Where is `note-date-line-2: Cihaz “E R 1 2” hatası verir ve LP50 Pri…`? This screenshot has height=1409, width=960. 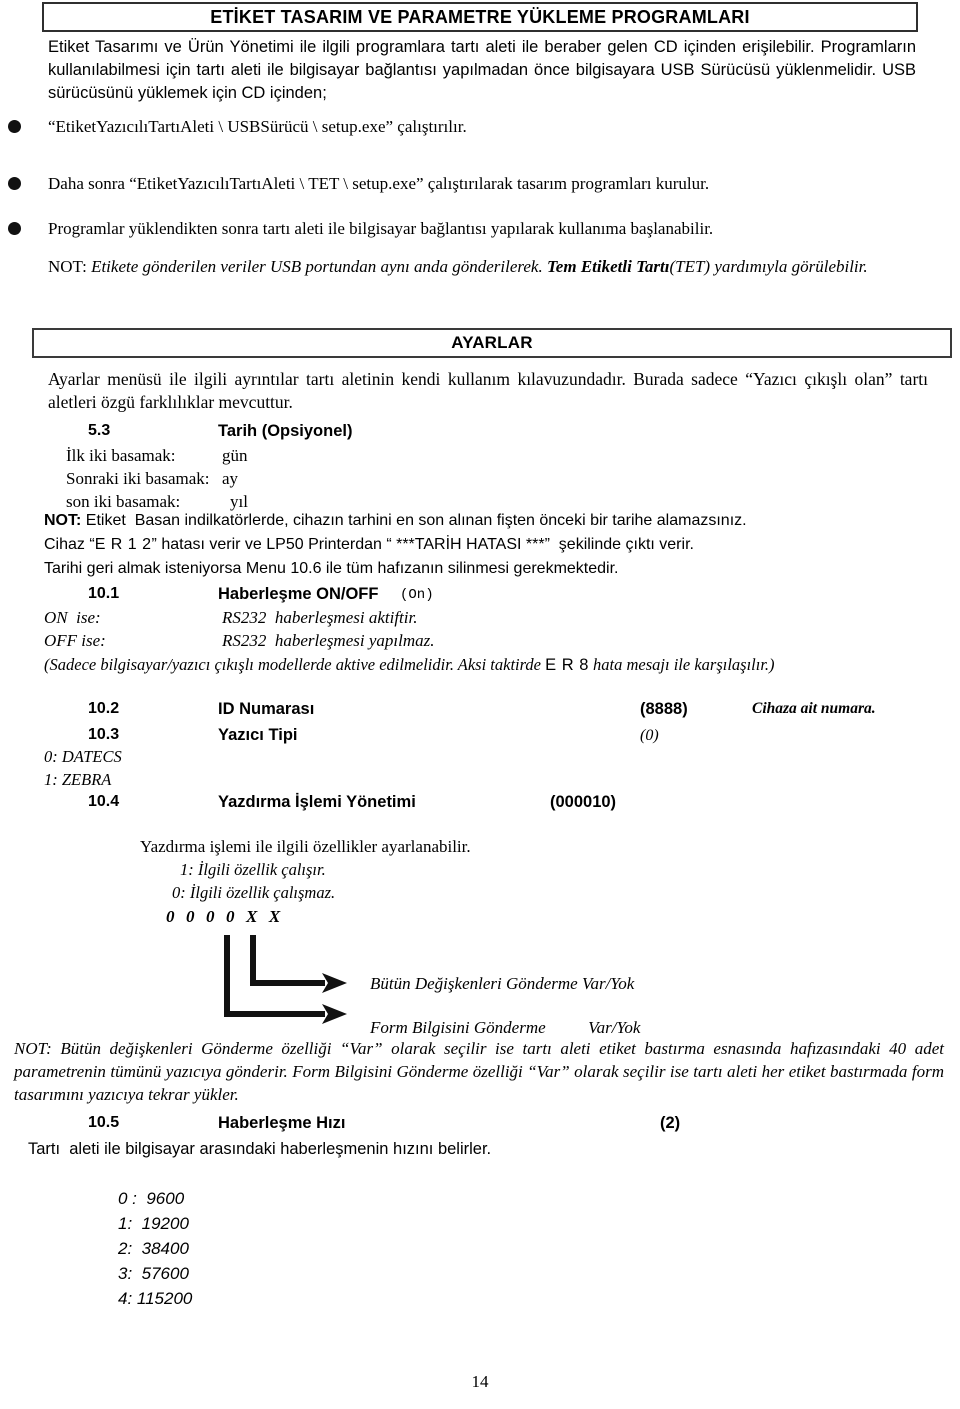
note-date-line-2: Cihaz “E R 1 2” hatası verir ve LP50 Pri… is located at coordinates (369, 545).